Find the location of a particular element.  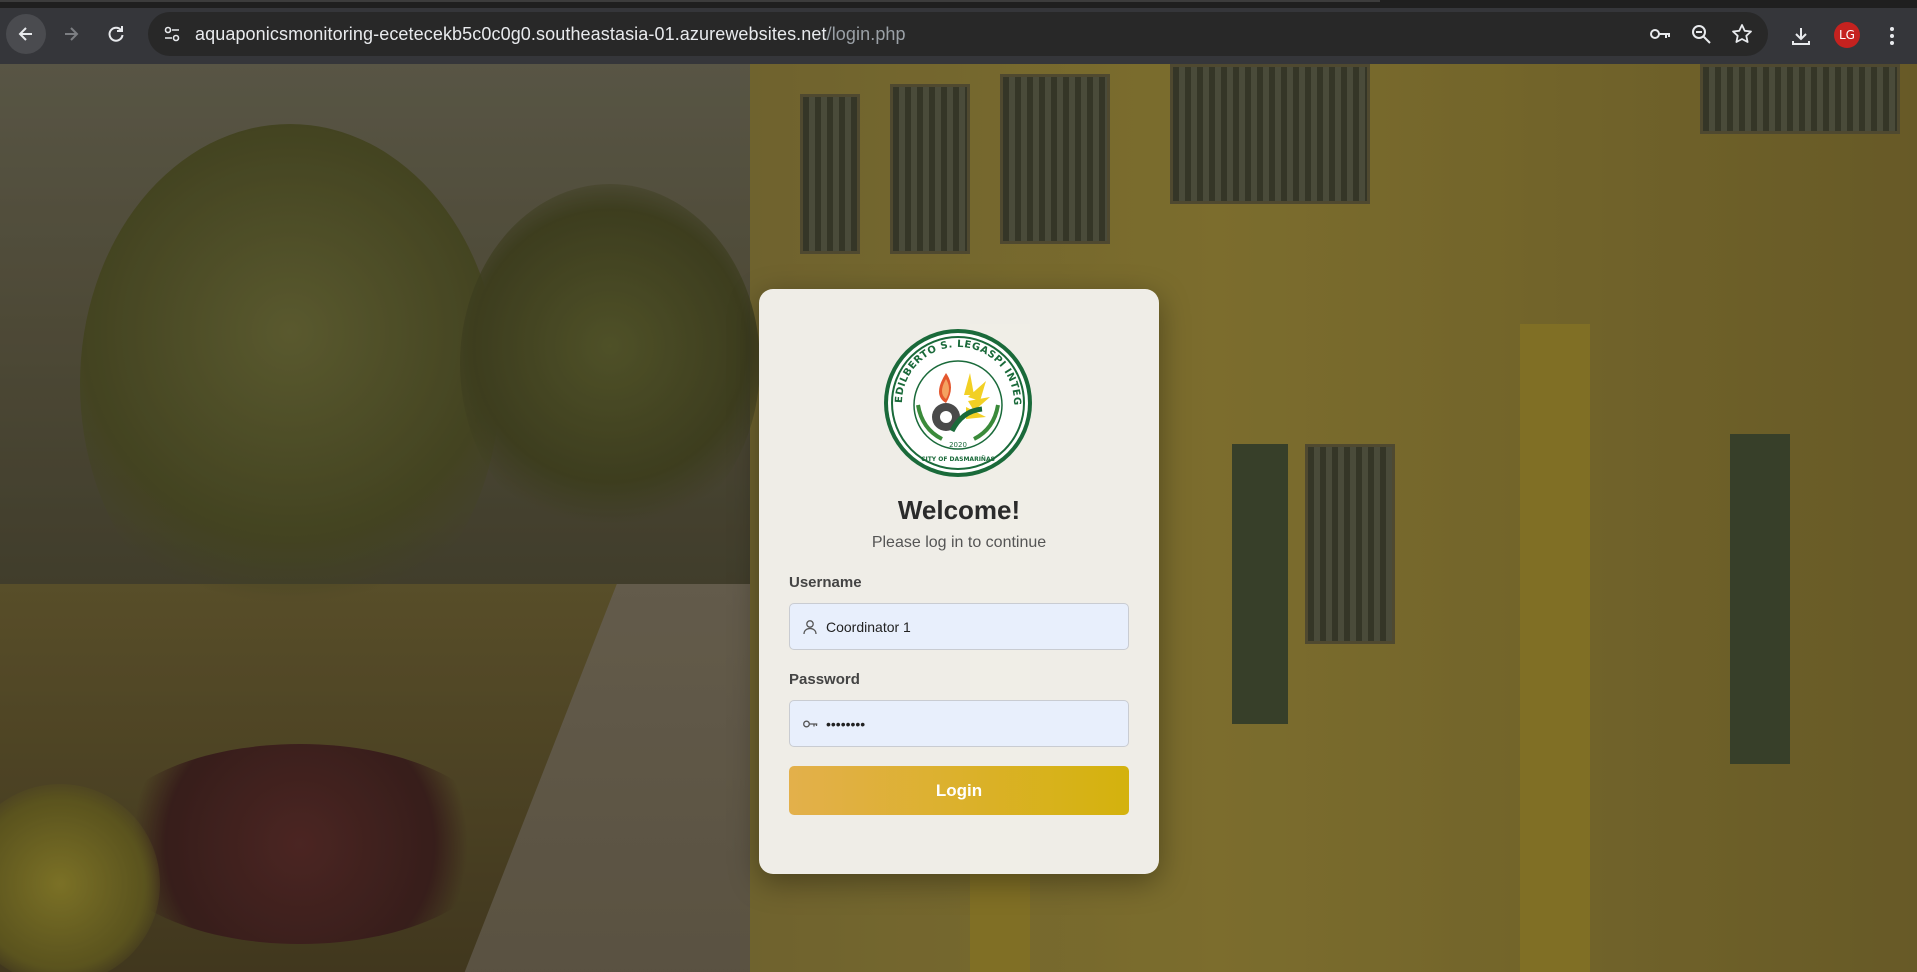

bookmark-button is located at coordinates (1742, 34).